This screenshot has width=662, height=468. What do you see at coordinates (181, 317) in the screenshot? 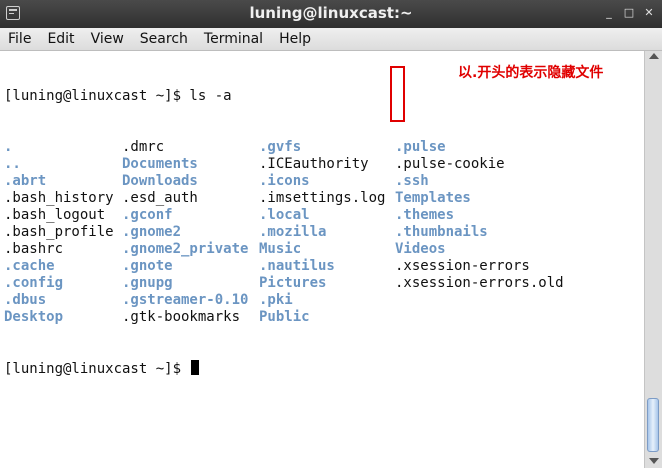
I see `file-entry: .gtk-bookmarks` at bounding box center [181, 317].